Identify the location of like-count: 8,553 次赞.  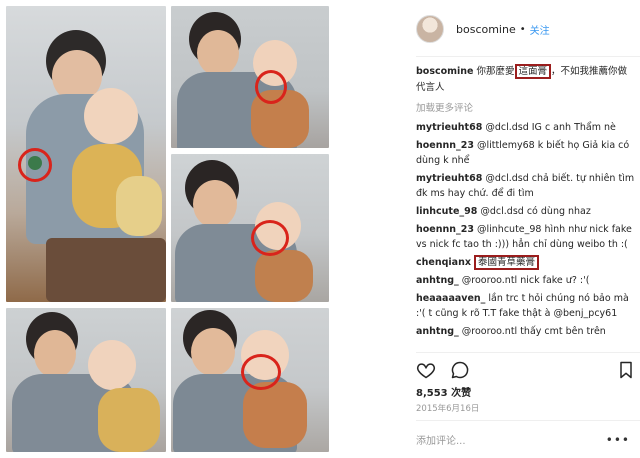
(443, 391).